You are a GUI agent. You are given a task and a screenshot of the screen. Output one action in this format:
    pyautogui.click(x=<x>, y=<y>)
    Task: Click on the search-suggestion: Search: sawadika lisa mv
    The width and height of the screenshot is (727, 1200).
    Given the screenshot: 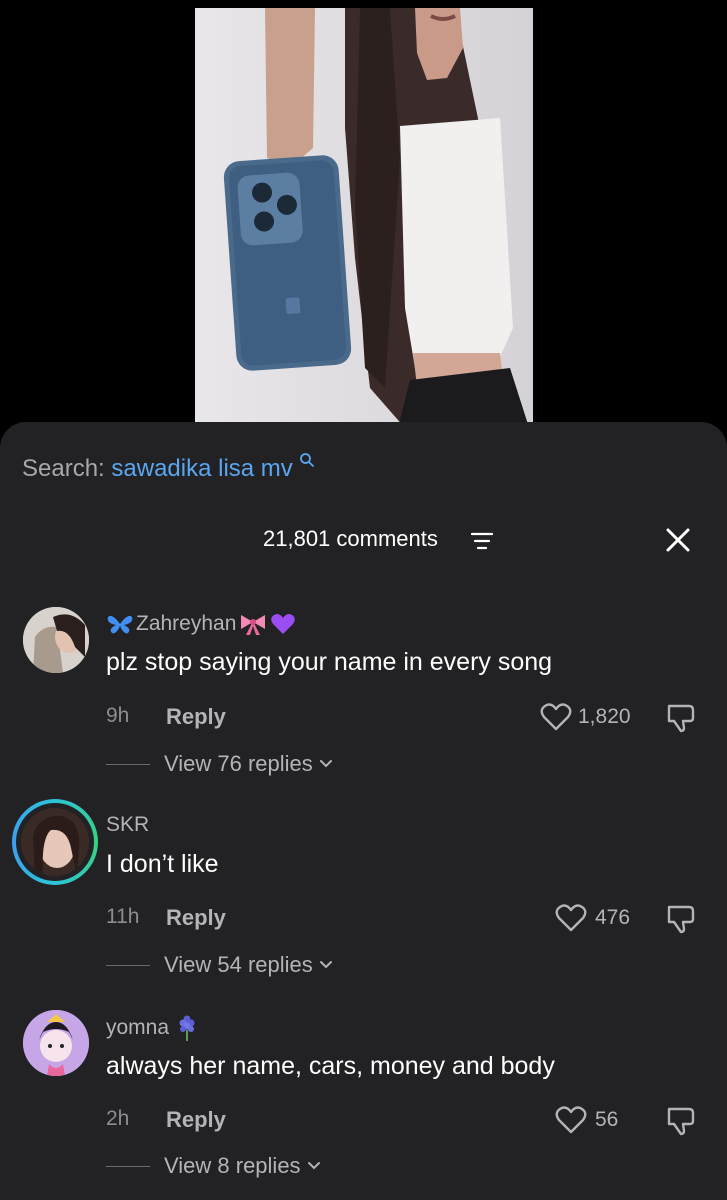 What is the action you would take?
    pyautogui.click(x=168, y=468)
    